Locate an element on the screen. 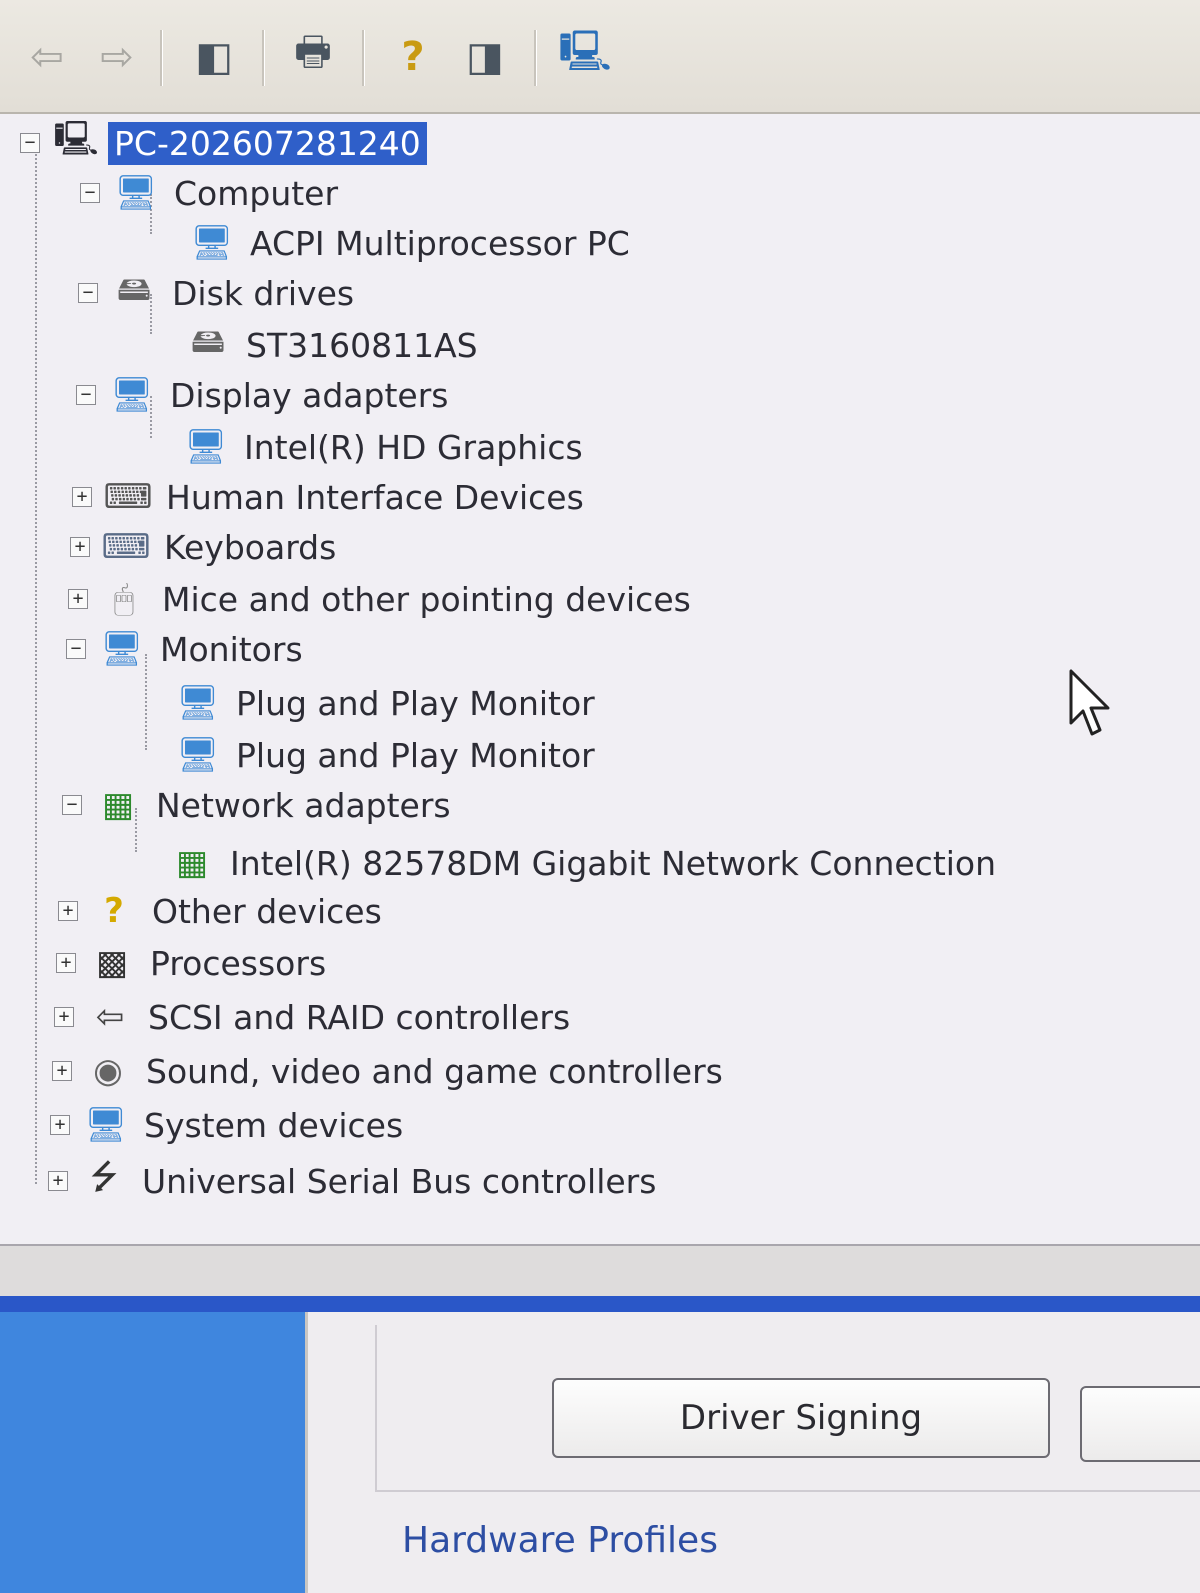  tree-leaf-label: Intel(R) HD Graphics is located at coordinates (413, 447).